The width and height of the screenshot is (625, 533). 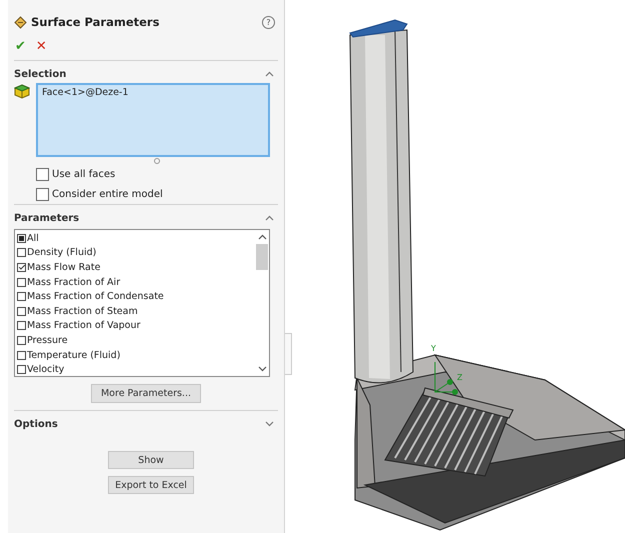 What do you see at coordinates (446, 378) in the screenshot?
I see `coordinate-axes-icon` at bounding box center [446, 378].